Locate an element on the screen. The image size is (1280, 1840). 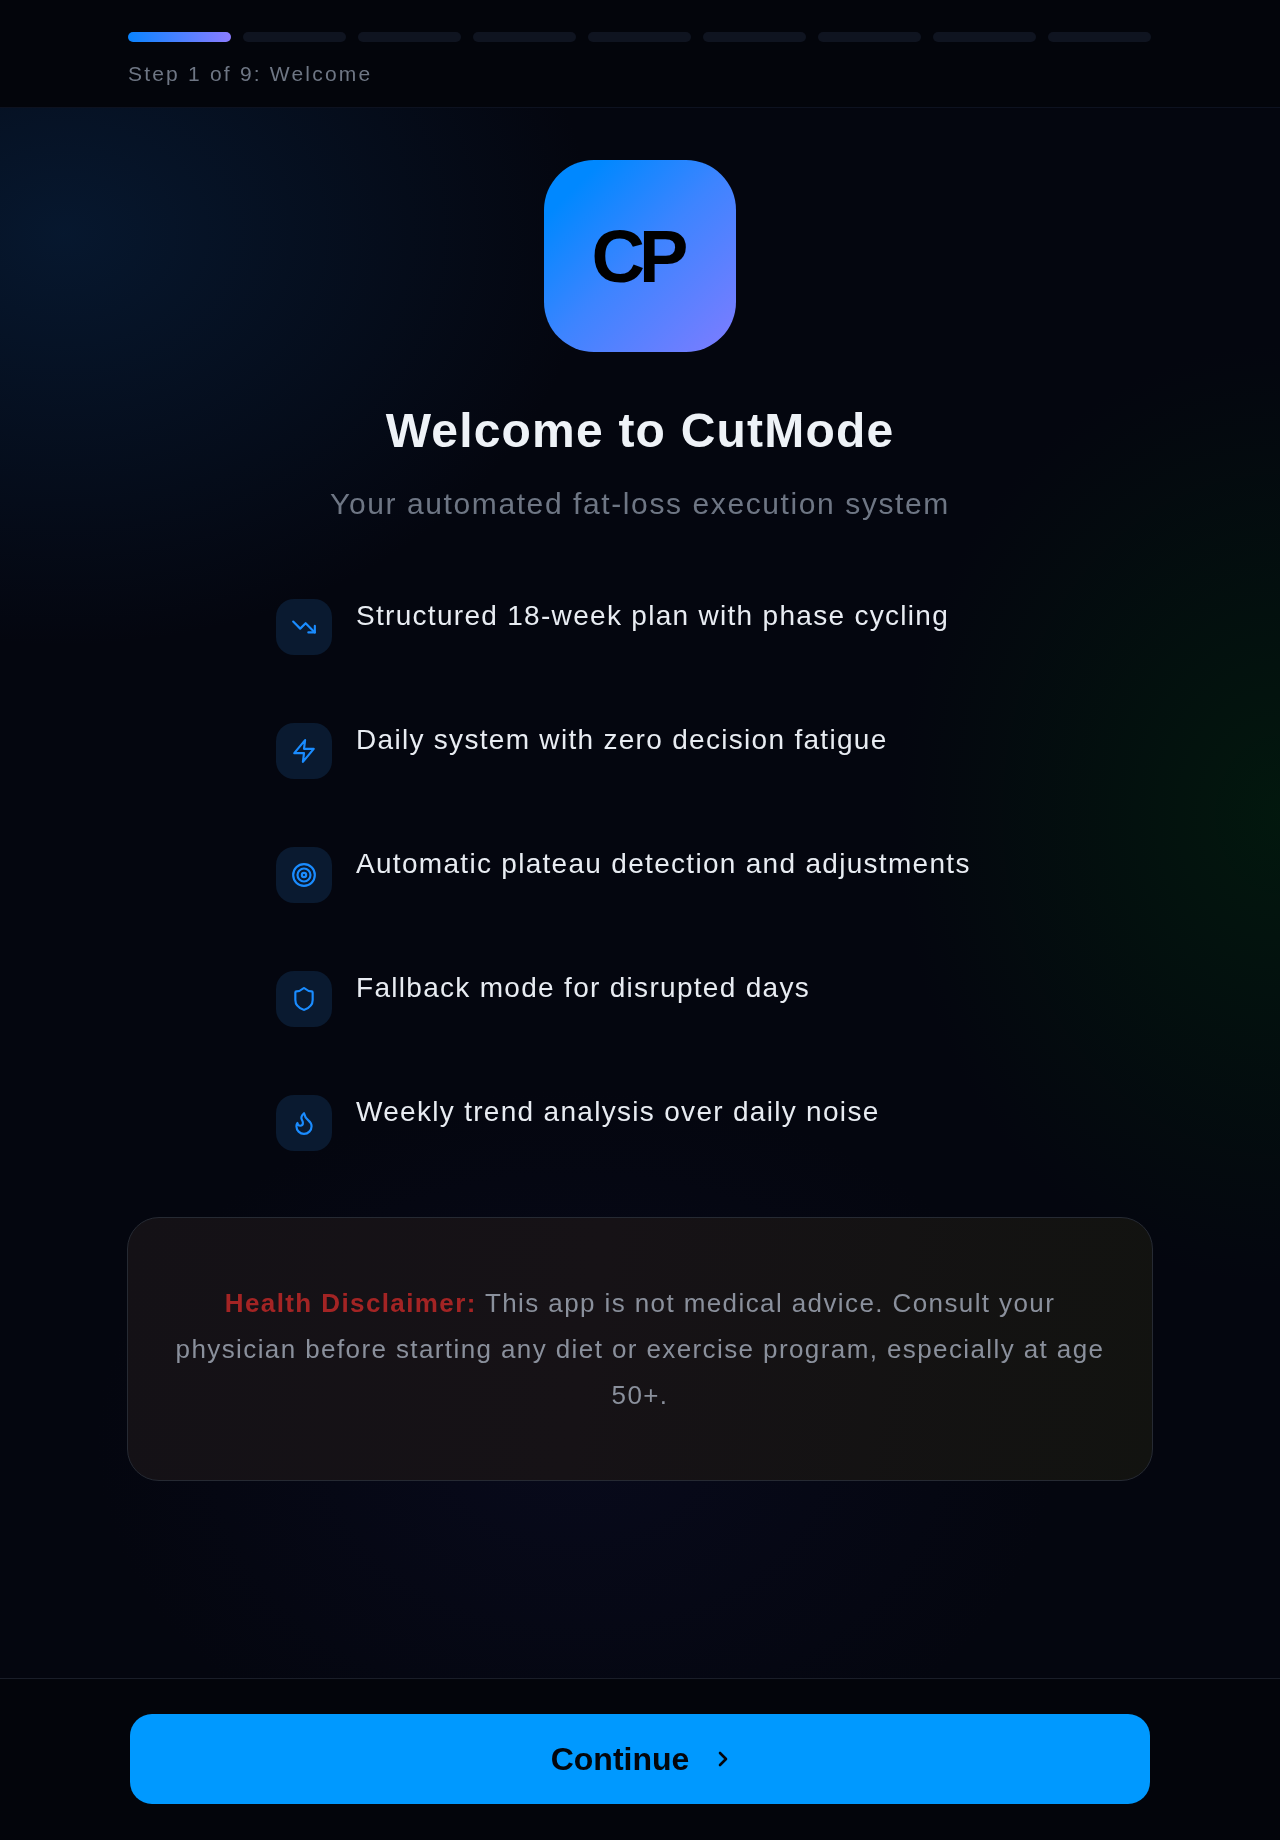
continue-button: Continue is located at coordinates (640, 1759).